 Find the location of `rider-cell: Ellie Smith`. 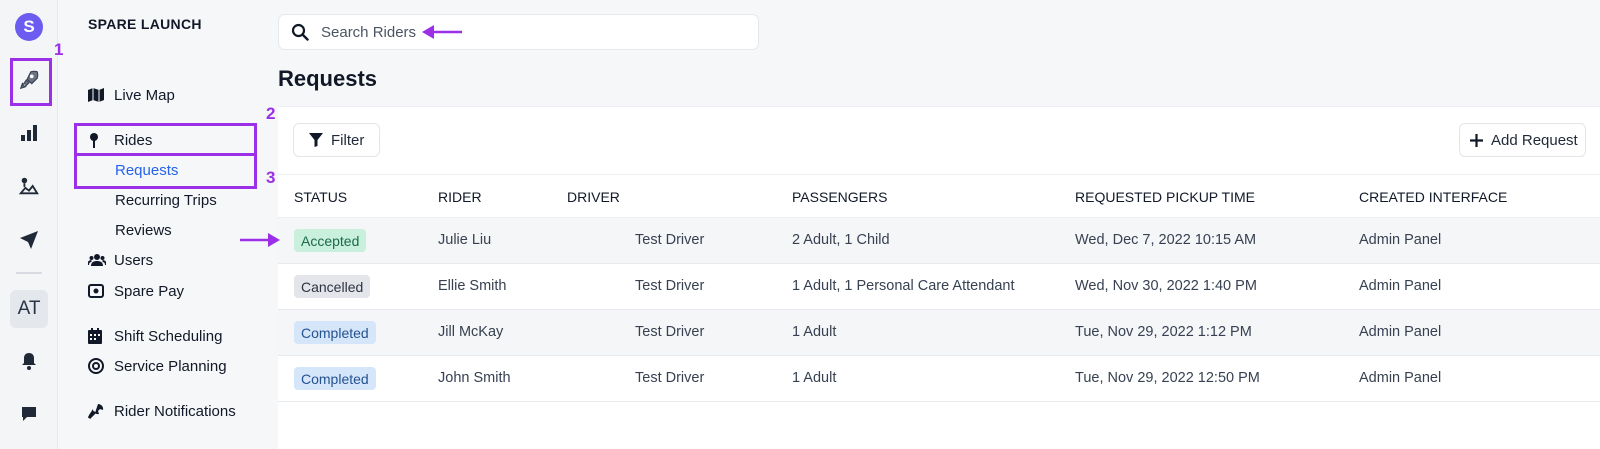

rider-cell: Ellie Smith is located at coordinates (472, 286).